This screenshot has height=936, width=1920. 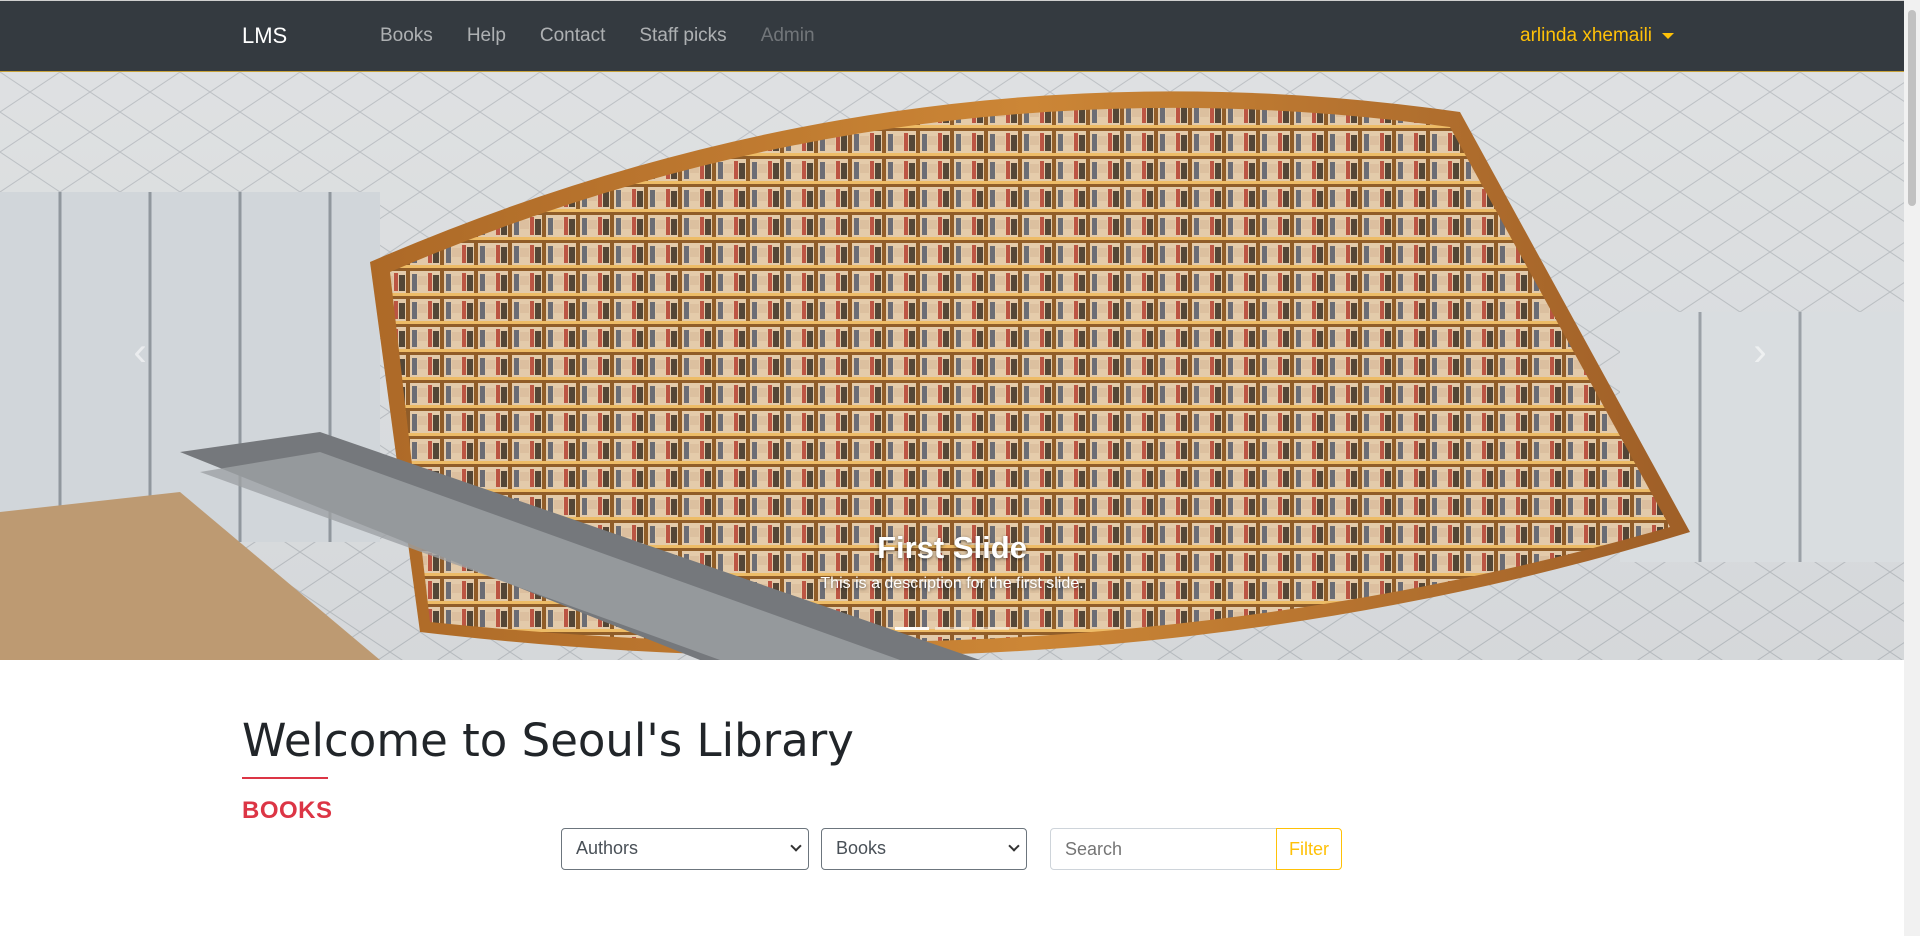 What do you see at coordinates (924, 849) in the screenshot?
I see `books-select: Books` at bounding box center [924, 849].